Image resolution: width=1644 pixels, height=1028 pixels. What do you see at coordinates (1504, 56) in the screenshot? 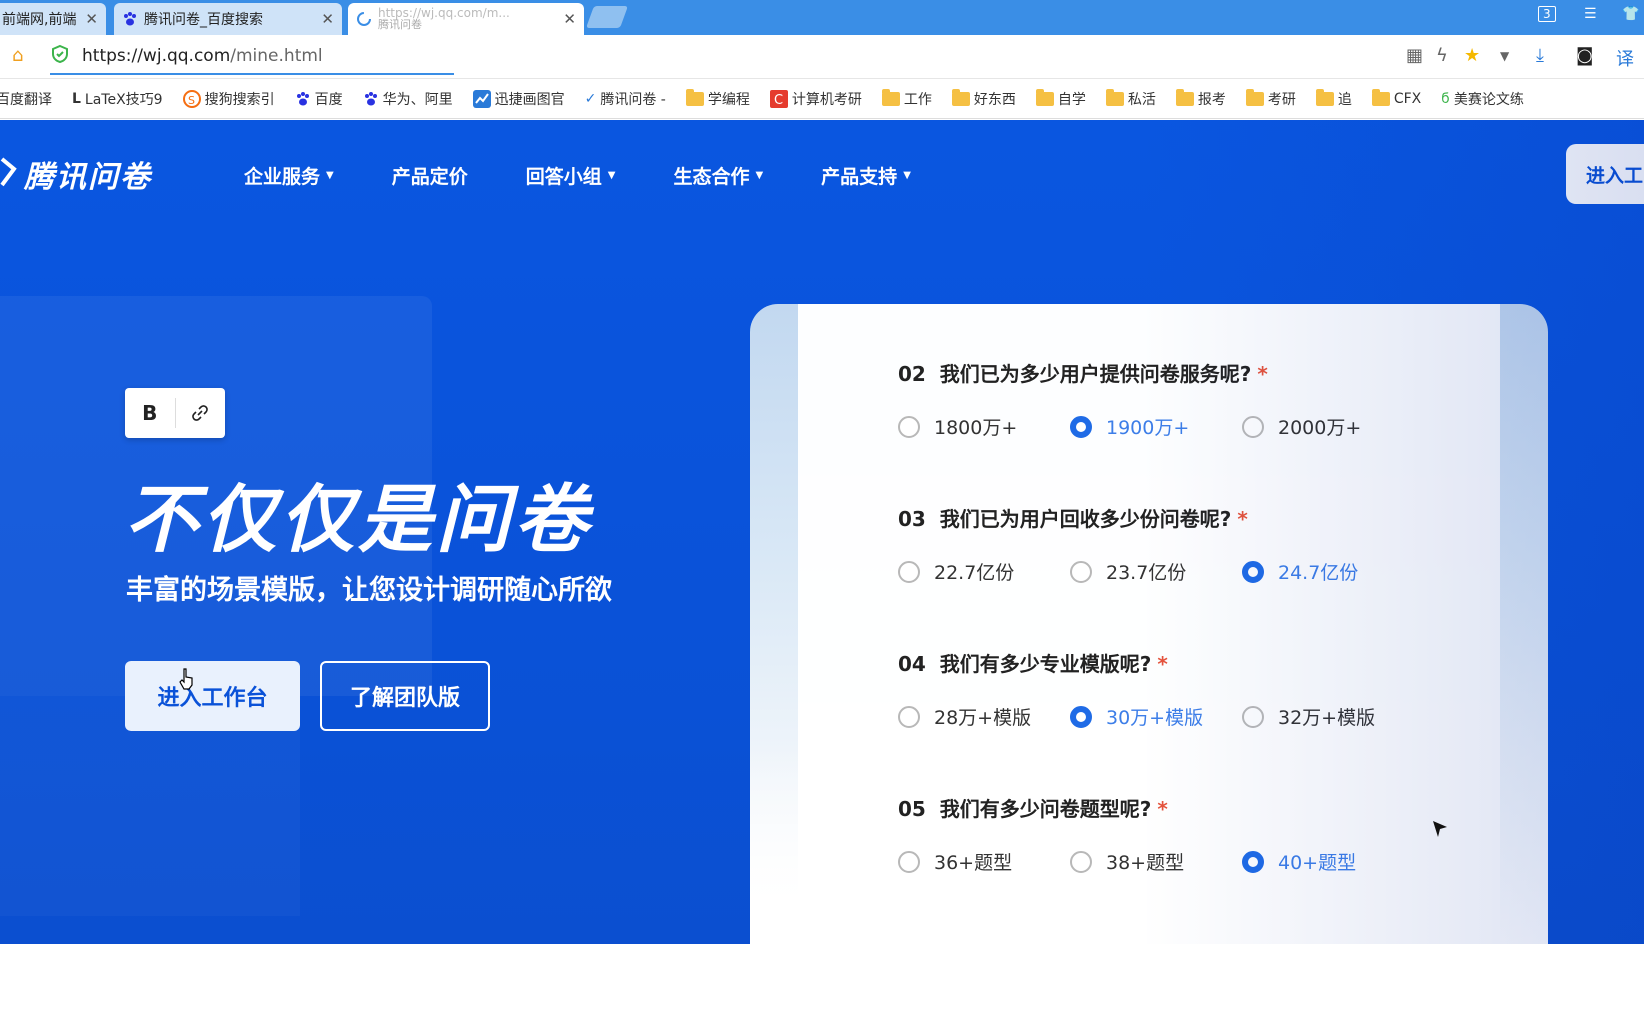
I see `chevron-down-icon: ▼` at bounding box center [1504, 56].